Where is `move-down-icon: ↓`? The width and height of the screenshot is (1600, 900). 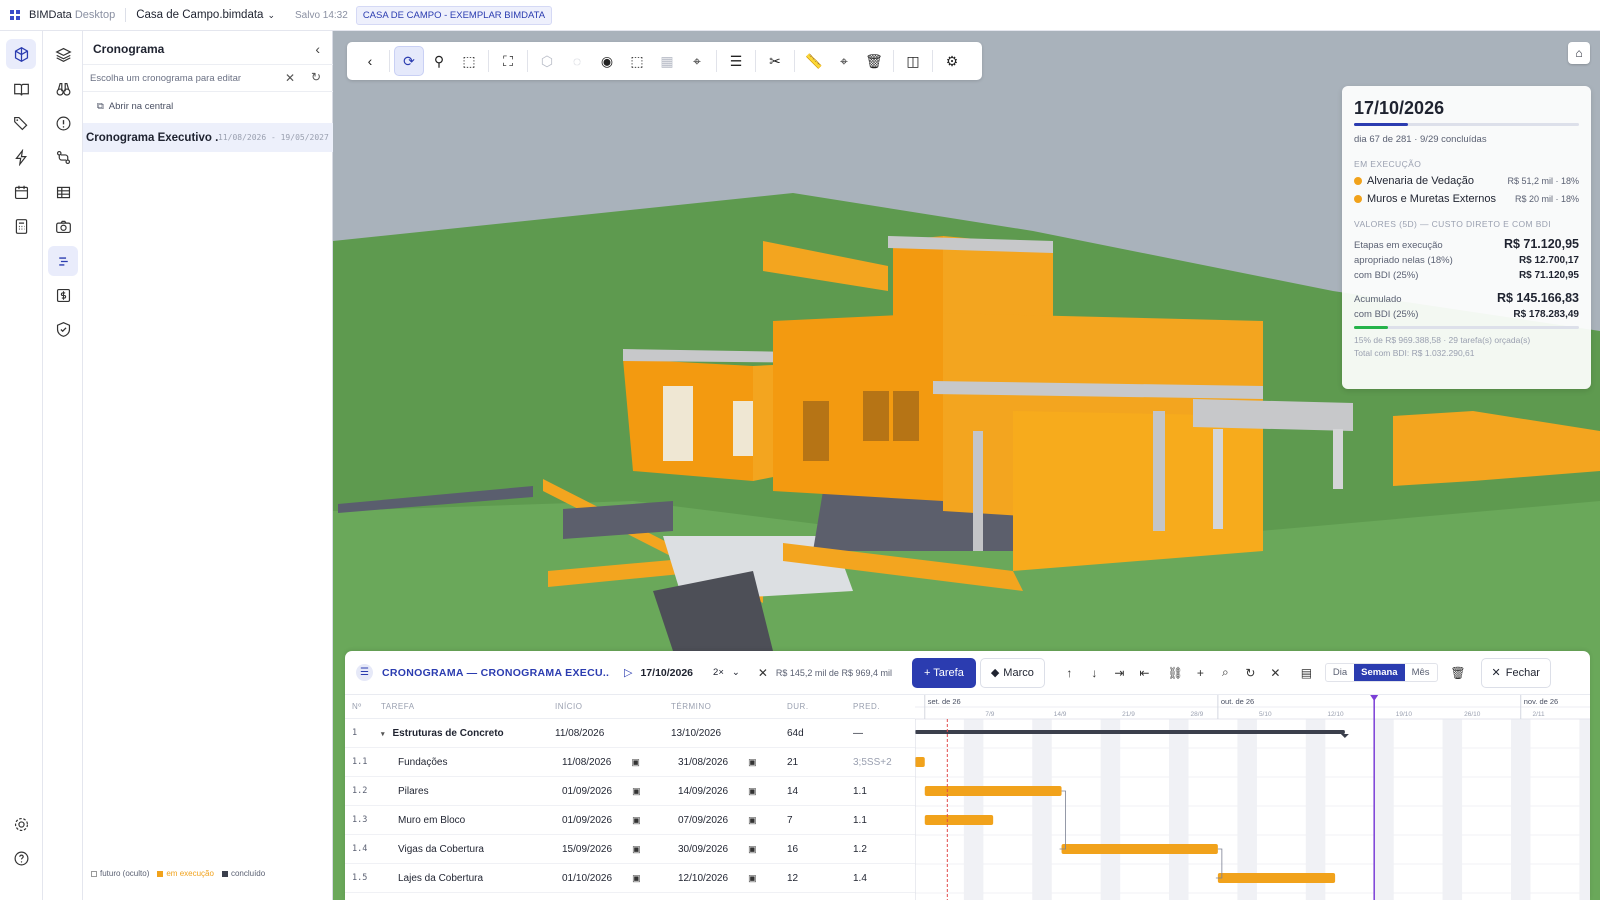
move-down-icon: ↓ is located at coordinates (1094, 673).